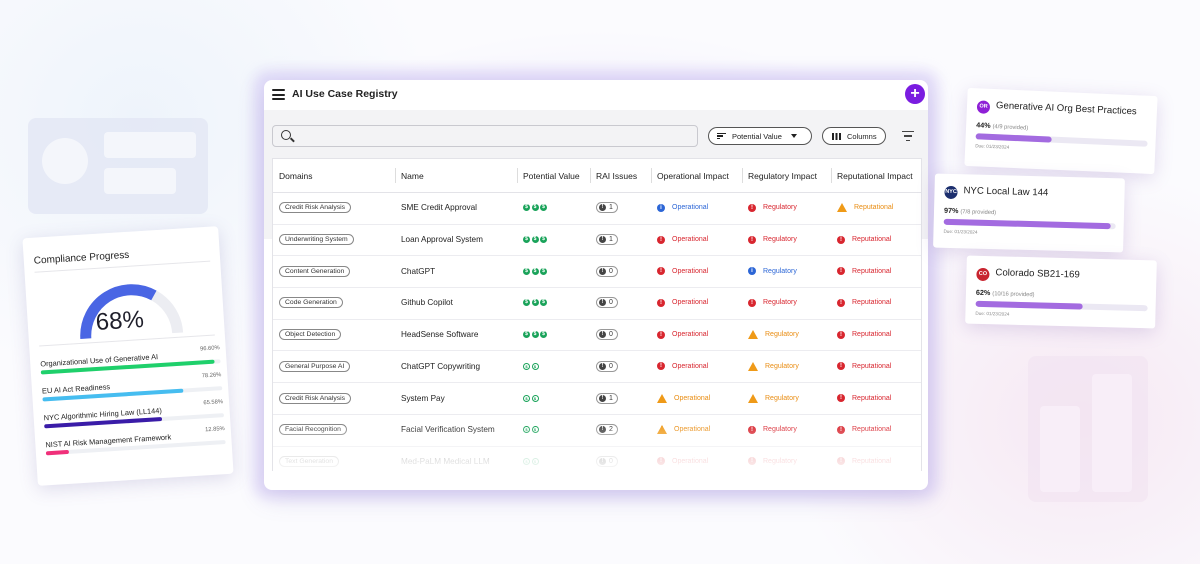  Describe the element at coordinates (836, 136) in the screenshot. I see `columns-icon` at that location.